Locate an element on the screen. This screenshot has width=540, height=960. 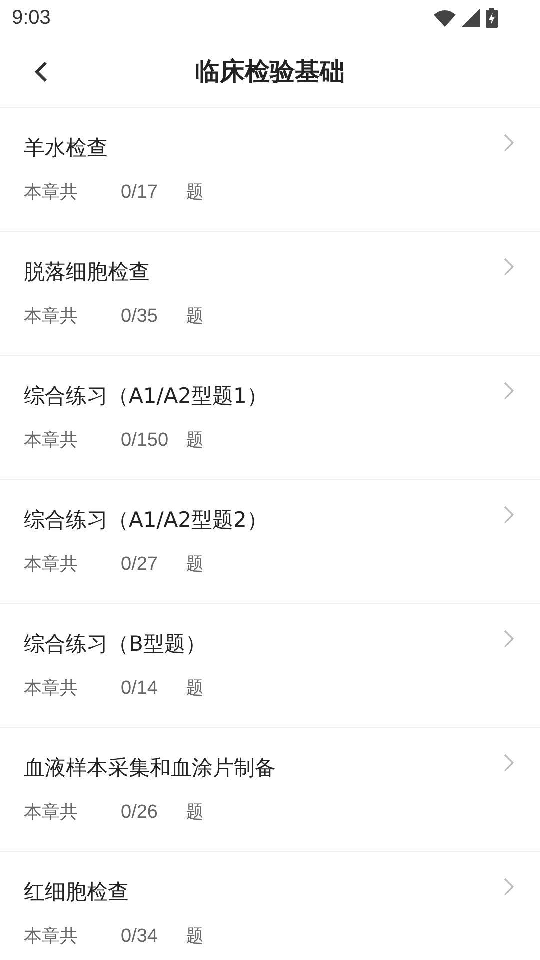
signal-icon is located at coordinates (471, 18).